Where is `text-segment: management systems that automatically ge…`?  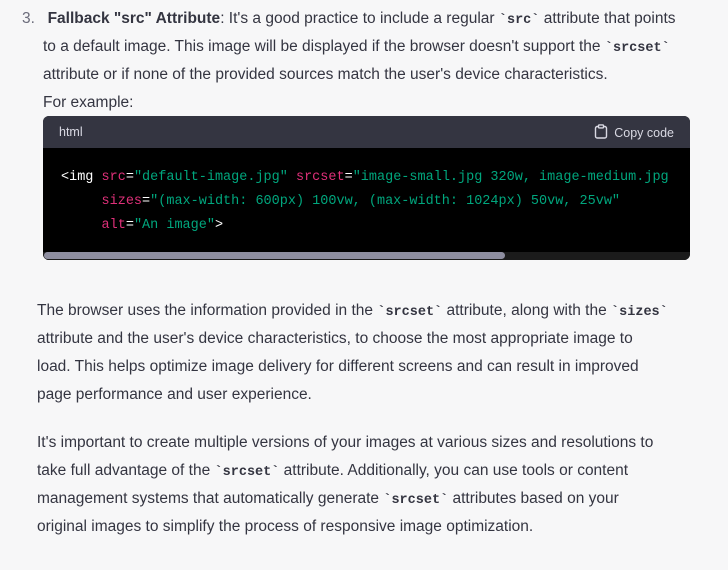
text-segment: management systems that automatically ge… is located at coordinates (210, 498).